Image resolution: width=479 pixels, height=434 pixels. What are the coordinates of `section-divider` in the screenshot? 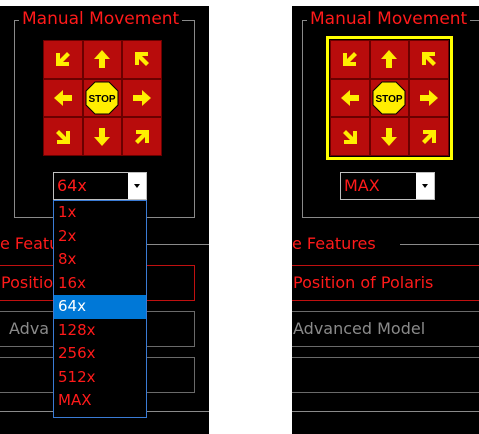 It's located at (439, 244).